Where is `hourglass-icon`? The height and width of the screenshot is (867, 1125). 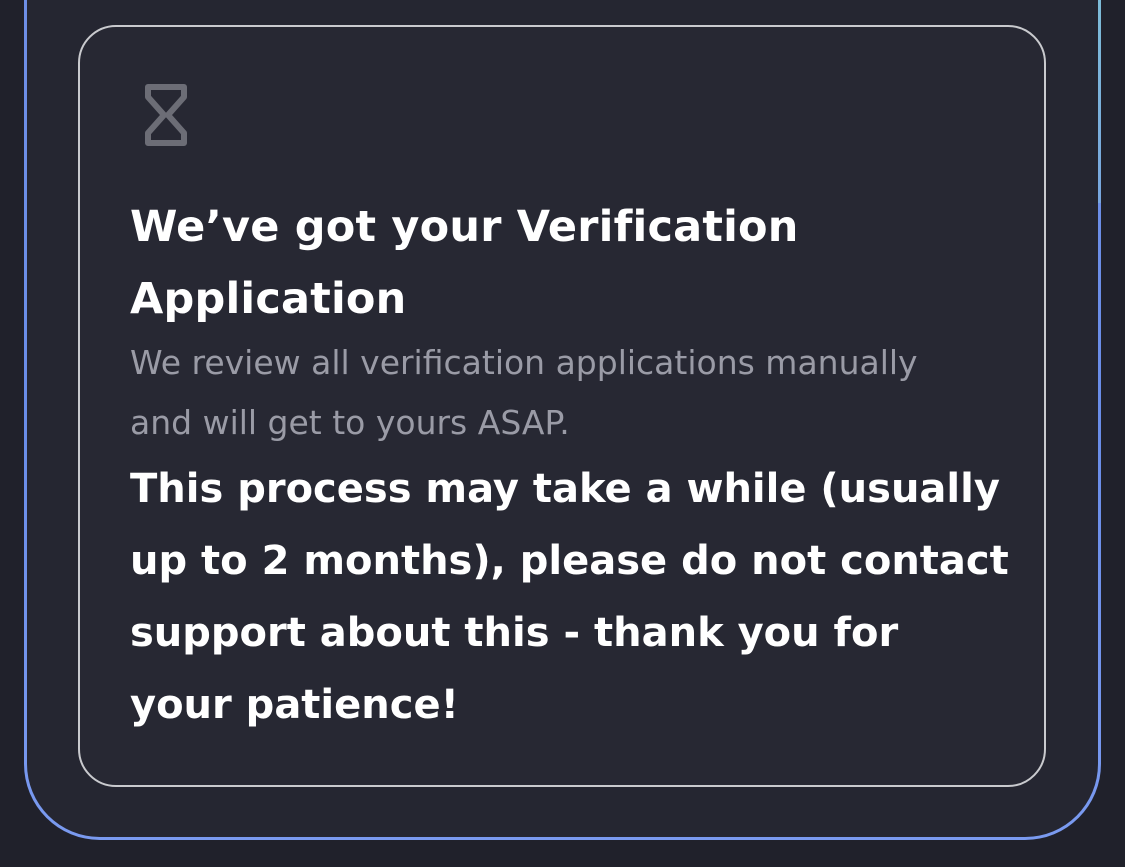 hourglass-icon is located at coordinates (166, 115).